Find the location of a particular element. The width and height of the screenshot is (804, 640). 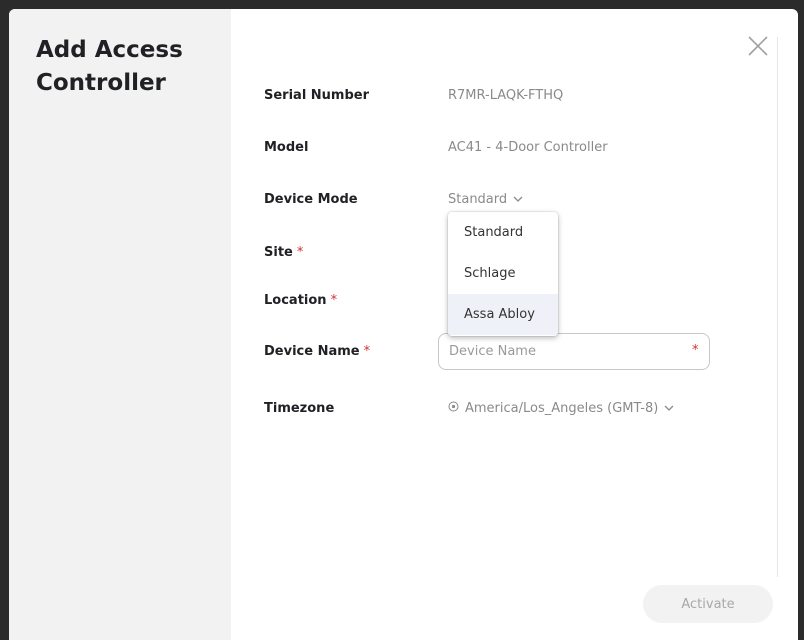

timezone-select: America/Los_Angeles (GMT-8) is located at coordinates (561, 408).